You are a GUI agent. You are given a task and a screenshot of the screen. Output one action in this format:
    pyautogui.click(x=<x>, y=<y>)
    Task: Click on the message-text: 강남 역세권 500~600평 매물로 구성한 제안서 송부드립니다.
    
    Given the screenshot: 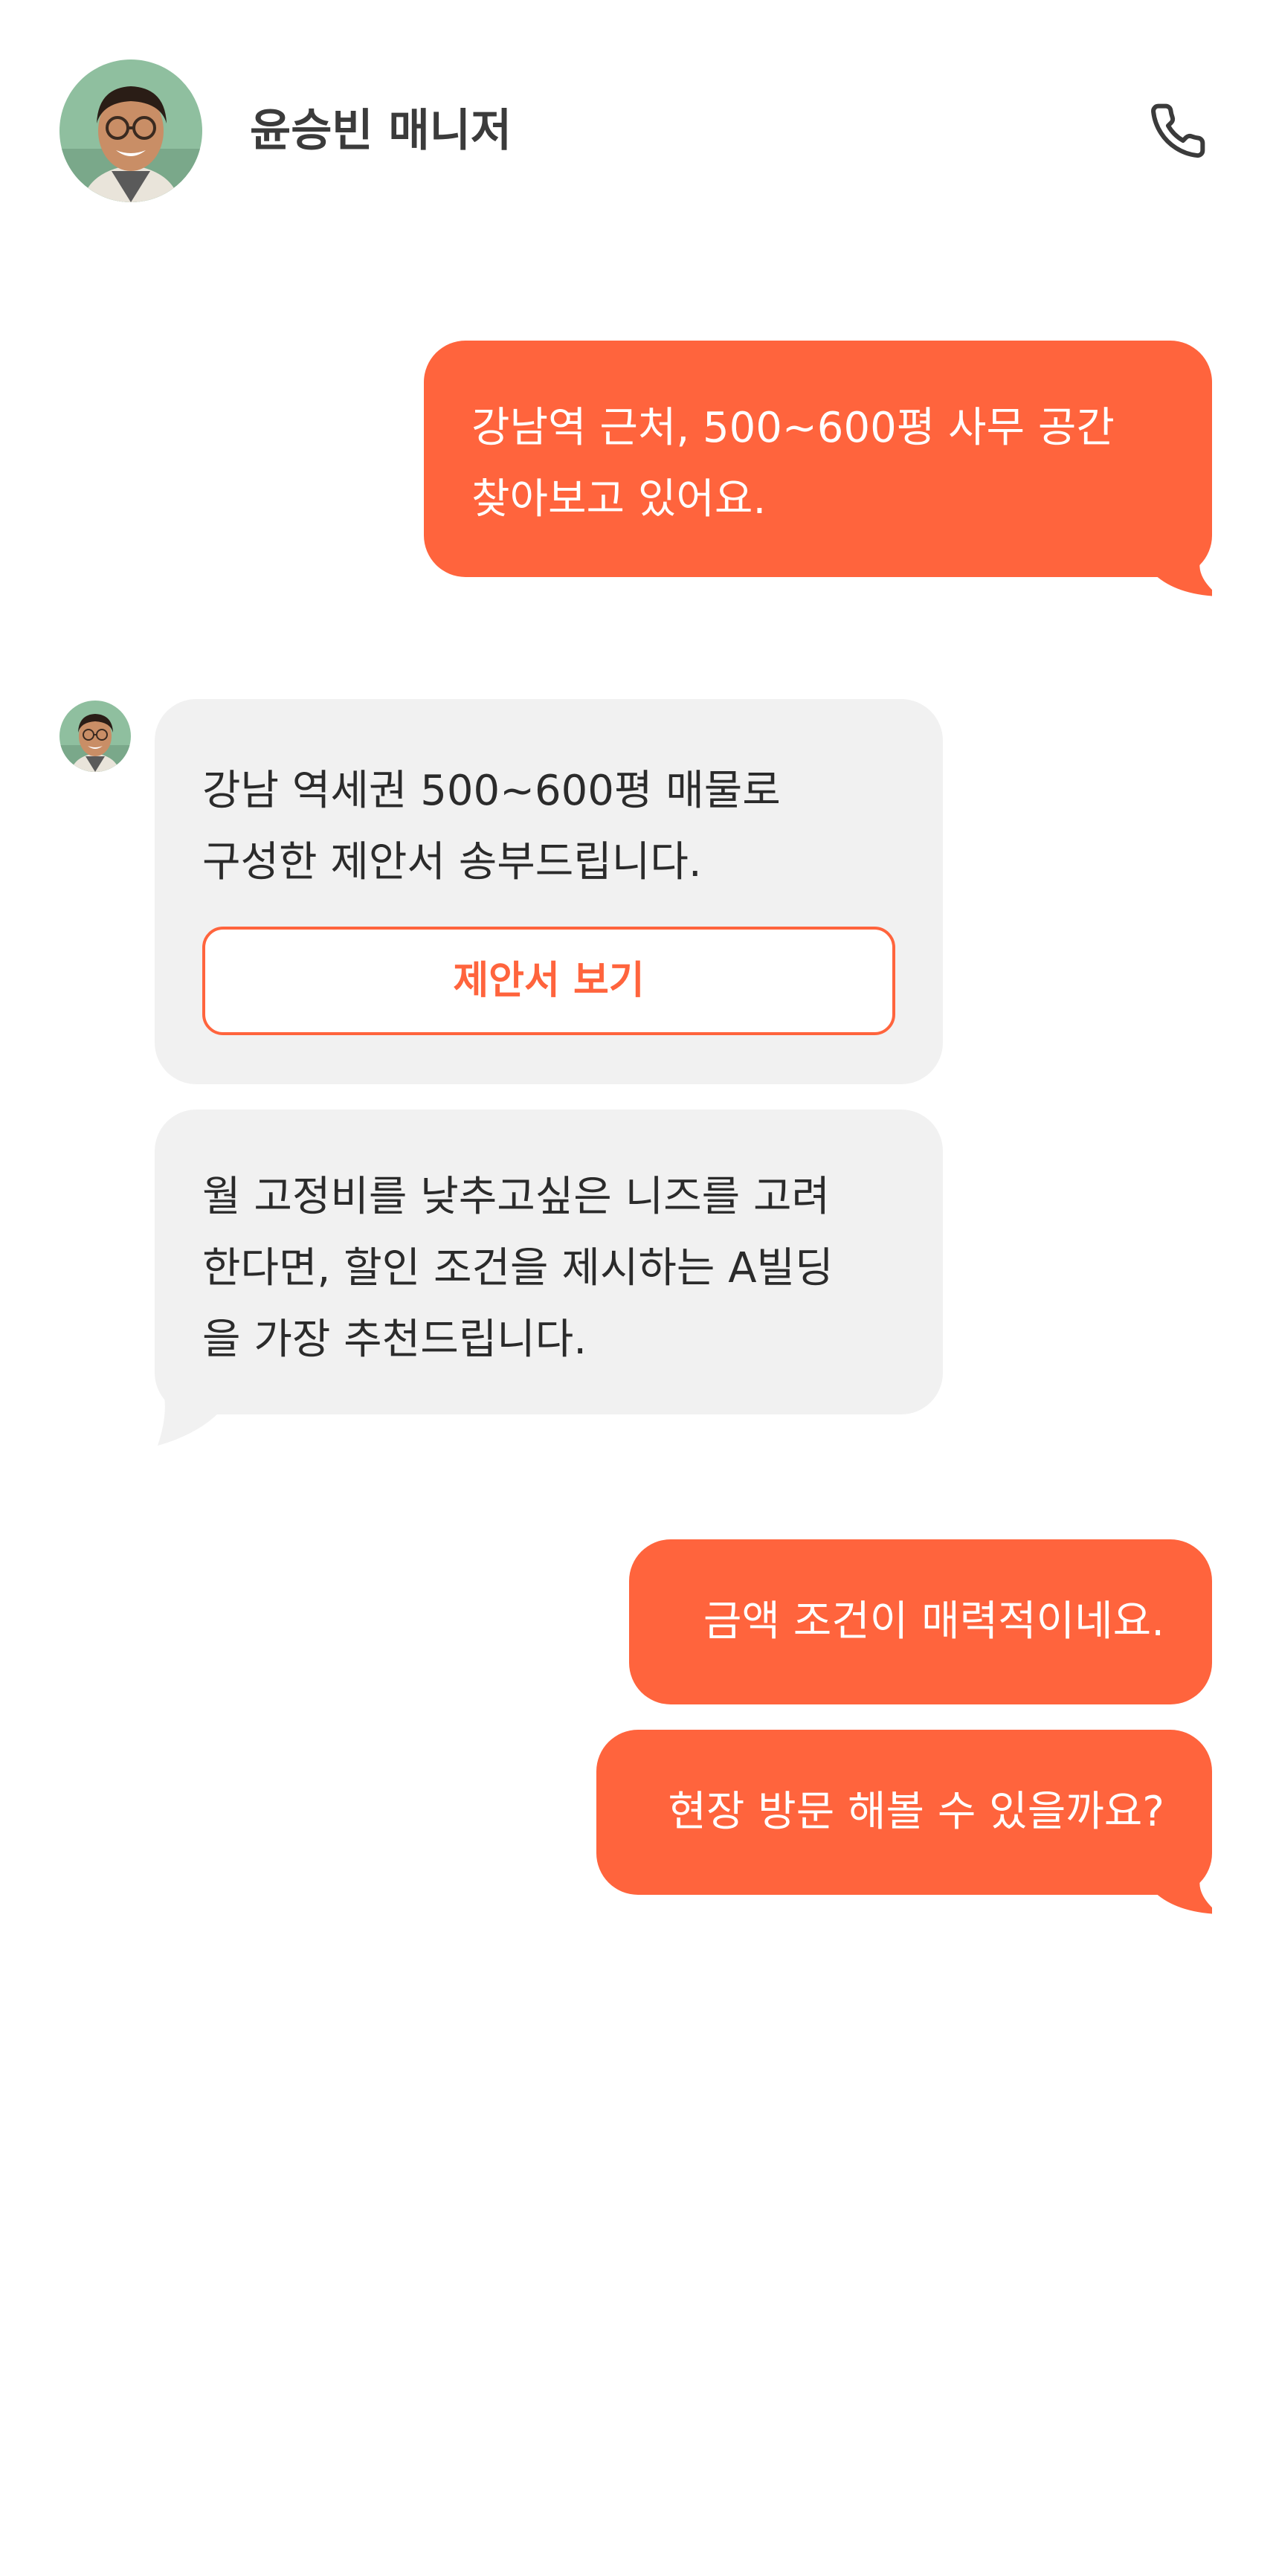 What is the action you would take?
    pyautogui.click(x=491, y=826)
    